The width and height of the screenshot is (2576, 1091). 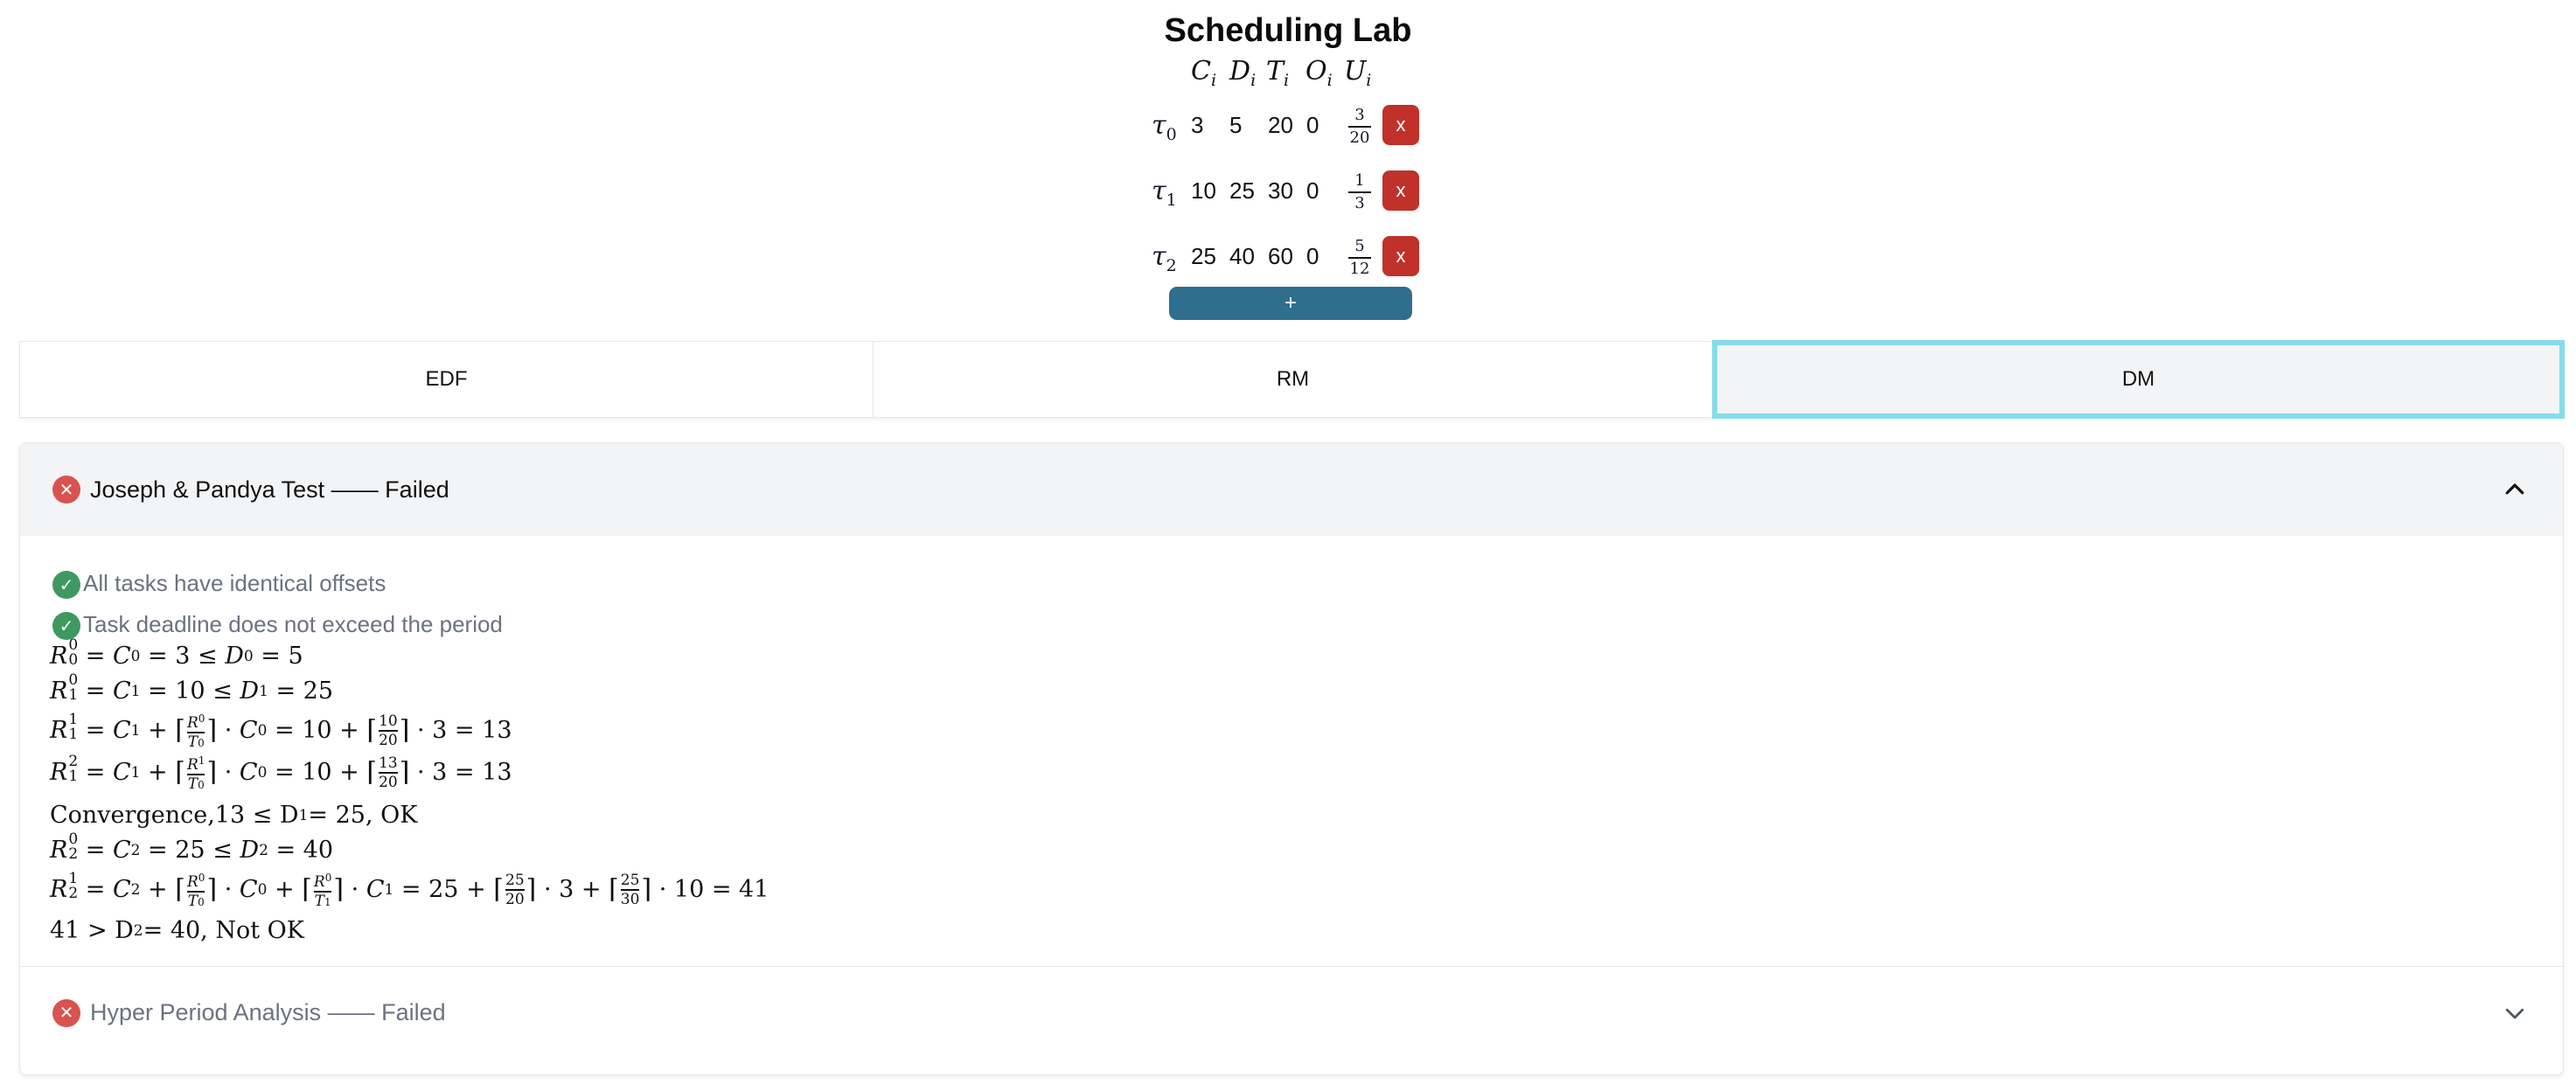 What do you see at coordinates (192, 847) in the screenshot?
I see `equation-line: R02 = C2 = 25 ≤ D2 = 40` at bounding box center [192, 847].